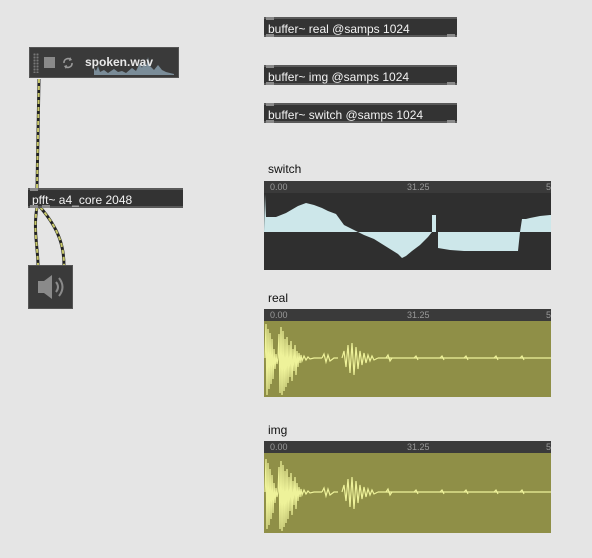 The height and width of the screenshot is (558, 592). Describe the element at coordinates (346, 115) in the screenshot. I see `buffer-switch-text: buffer~ switch @samps 1024` at that location.